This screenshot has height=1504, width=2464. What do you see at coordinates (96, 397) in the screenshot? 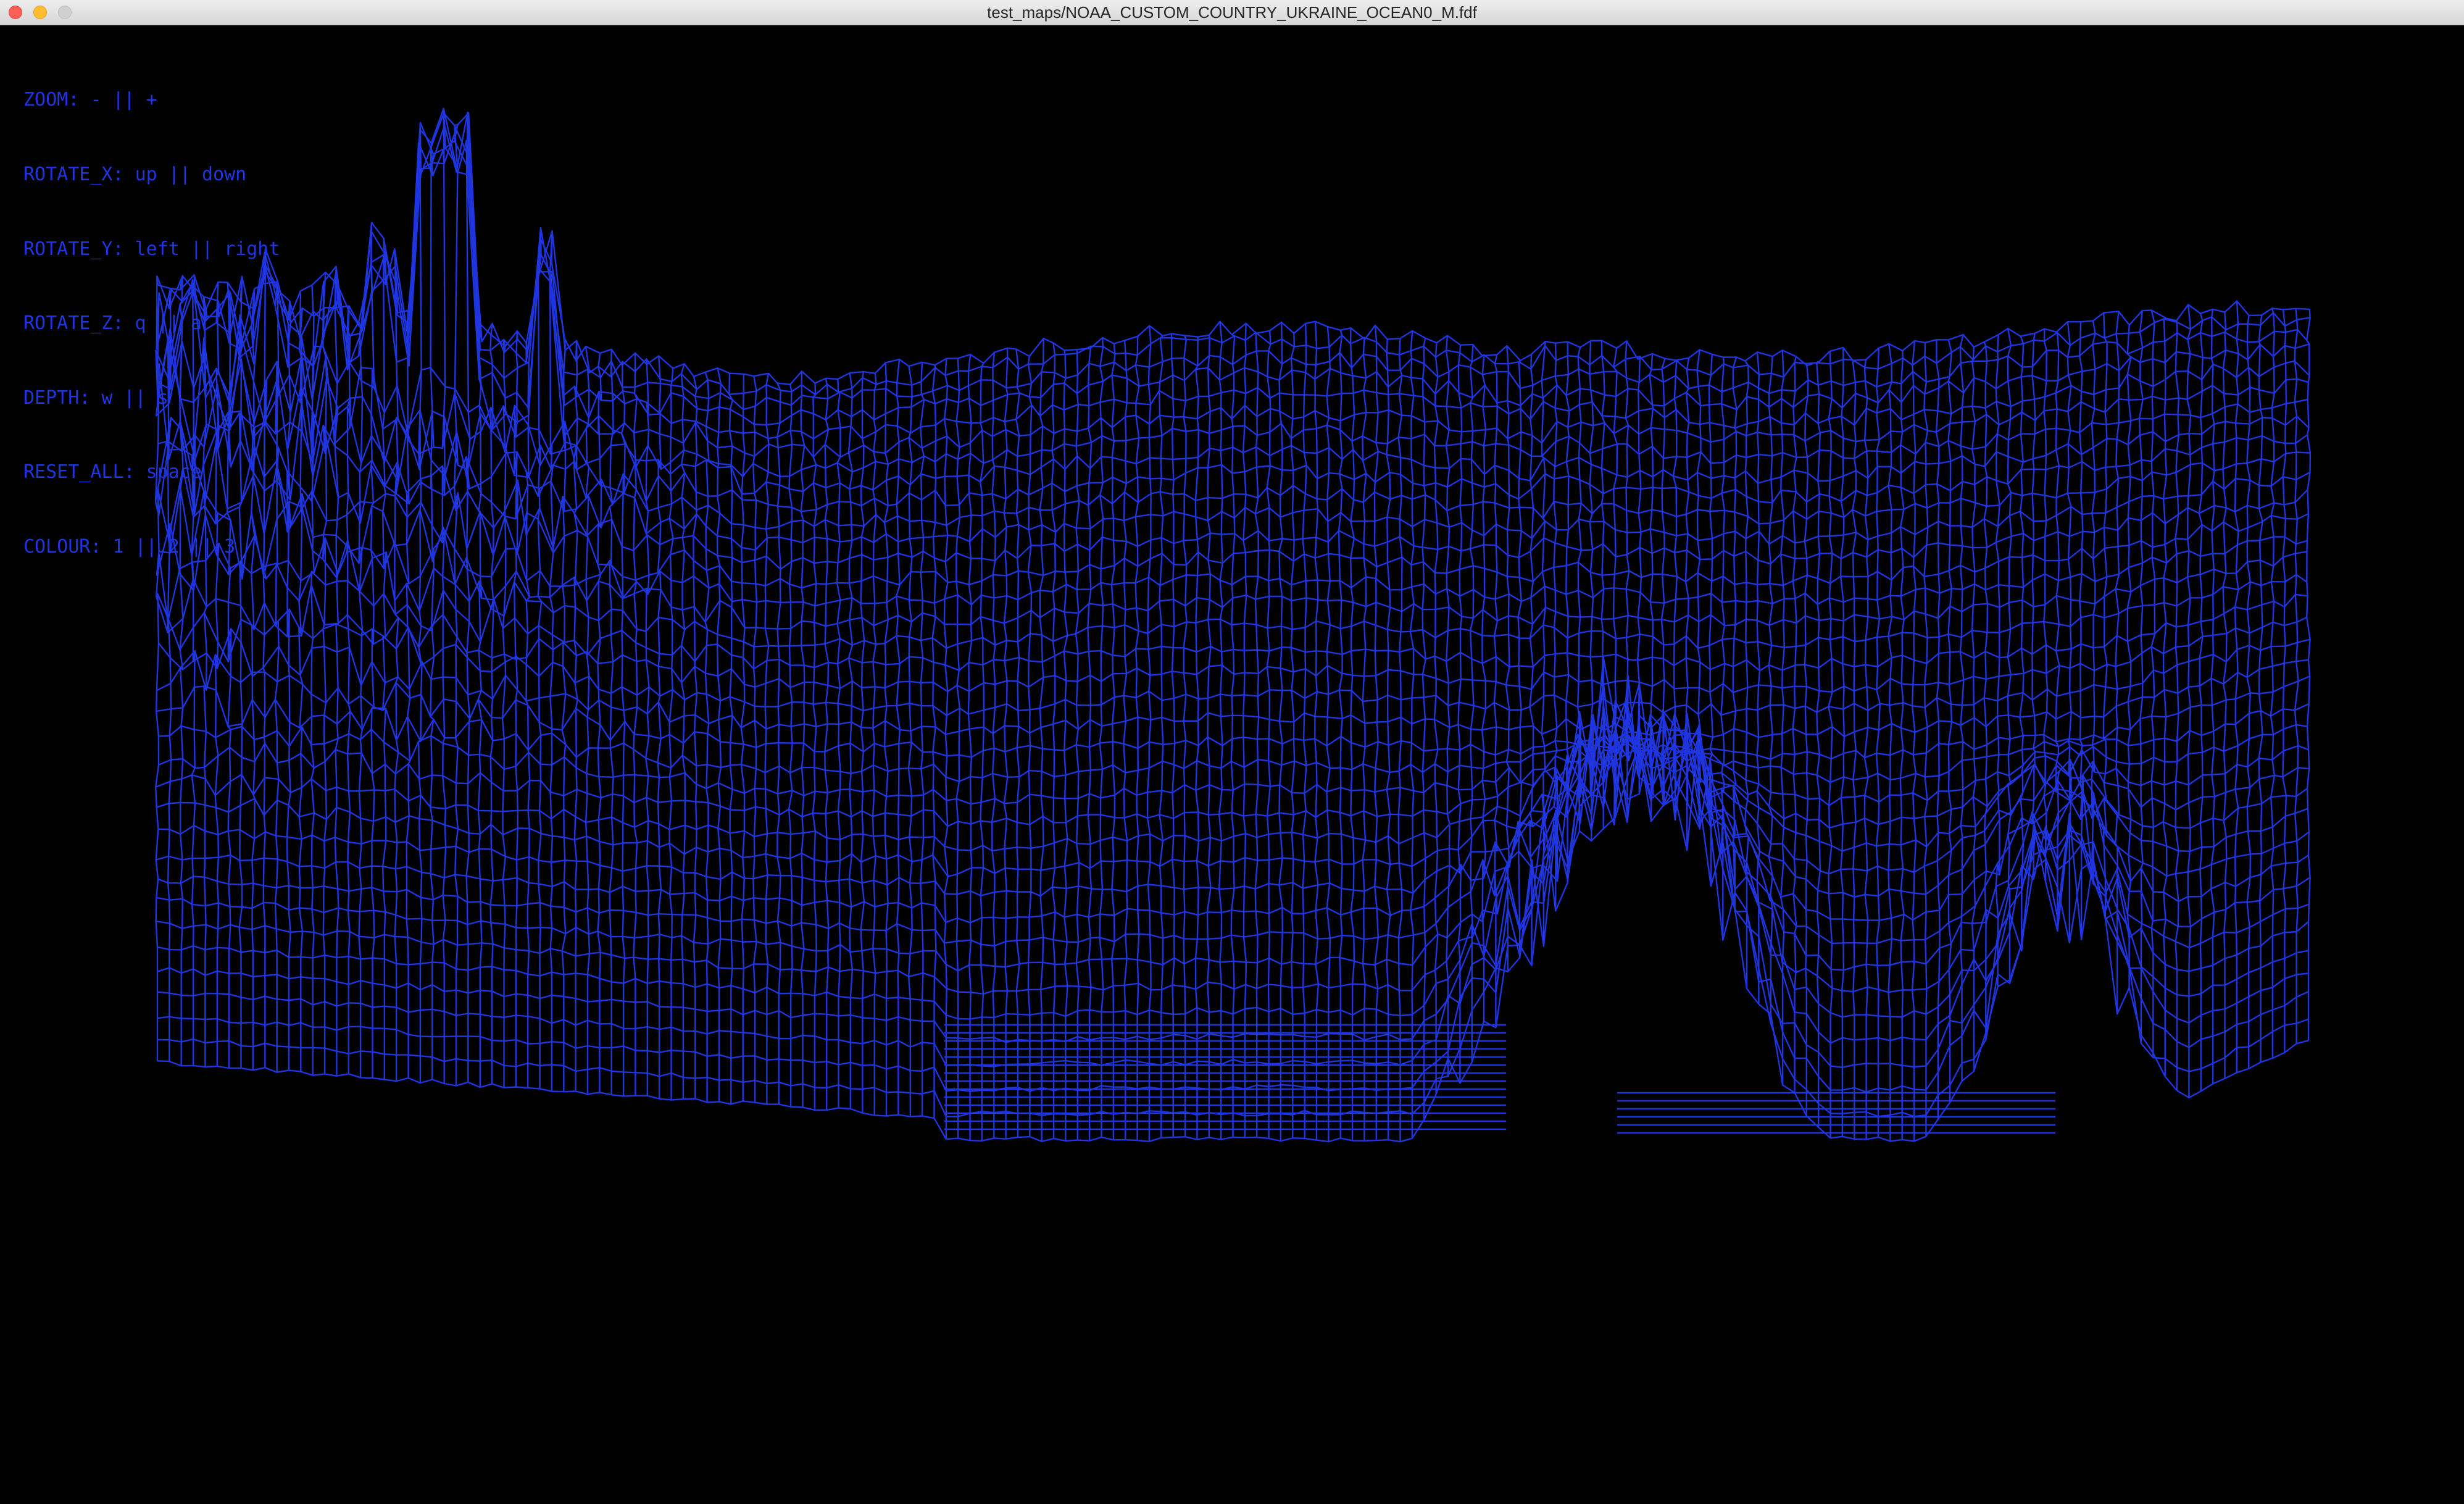
I see `control-depth: DEPTH: w || s` at bounding box center [96, 397].